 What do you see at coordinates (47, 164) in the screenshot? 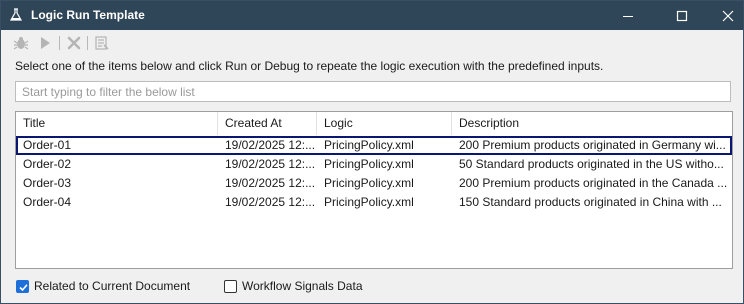
I see `cell-title: Order-02` at bounding box center [47, 164].